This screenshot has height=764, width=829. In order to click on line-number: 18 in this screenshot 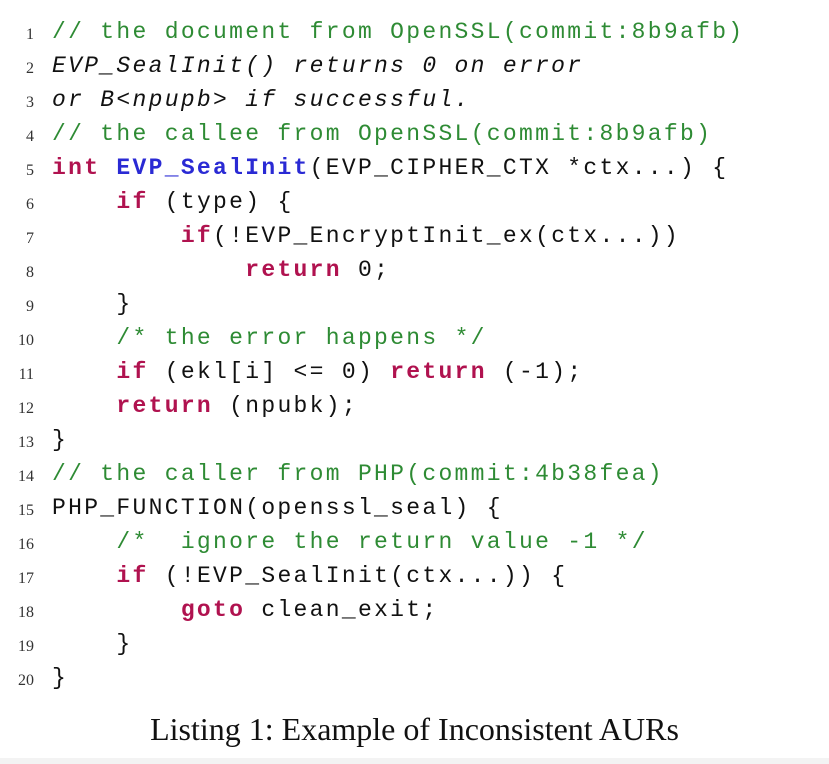, I will do `click(26, 612)`.